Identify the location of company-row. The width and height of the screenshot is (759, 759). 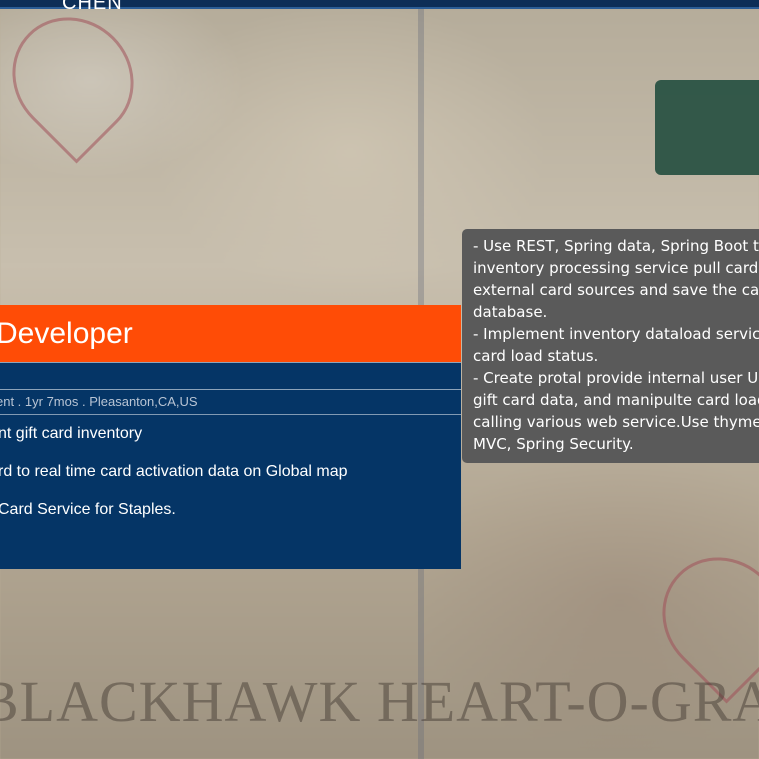
(230, 376).